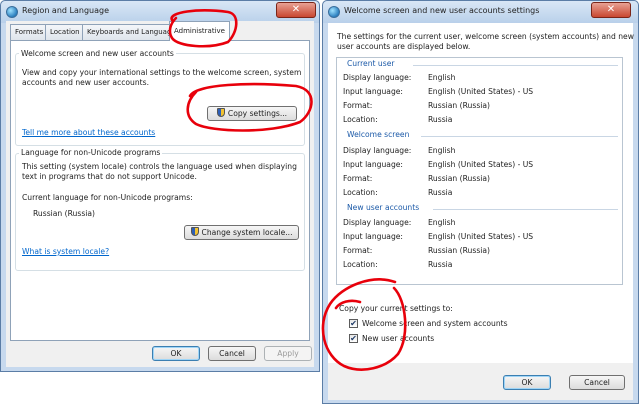 This screenshot has width=640, height=408. I want to click on left-cancel-button: Cancel, so click(232, 353).